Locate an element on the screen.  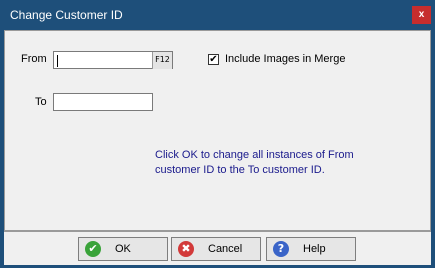
from-customer-id-input: F12 is located at coordinates (113, 60).